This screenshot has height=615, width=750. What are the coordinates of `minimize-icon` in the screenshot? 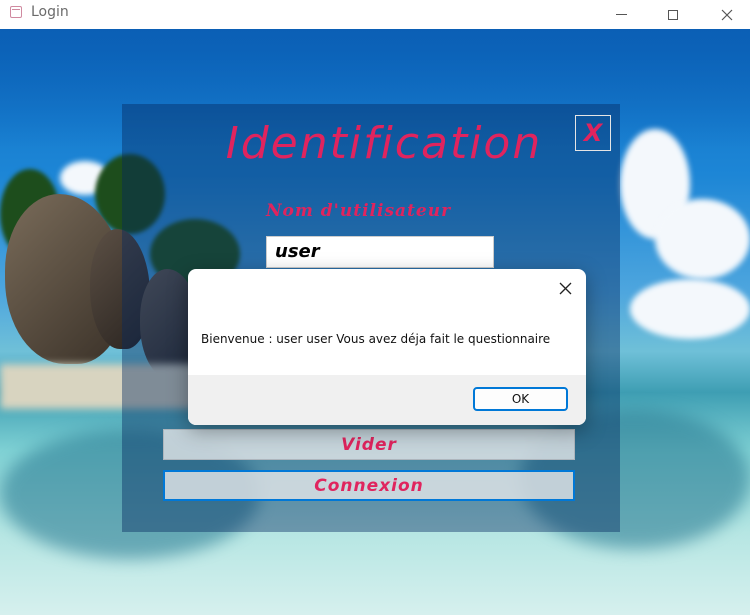 It's located at (621, 14).